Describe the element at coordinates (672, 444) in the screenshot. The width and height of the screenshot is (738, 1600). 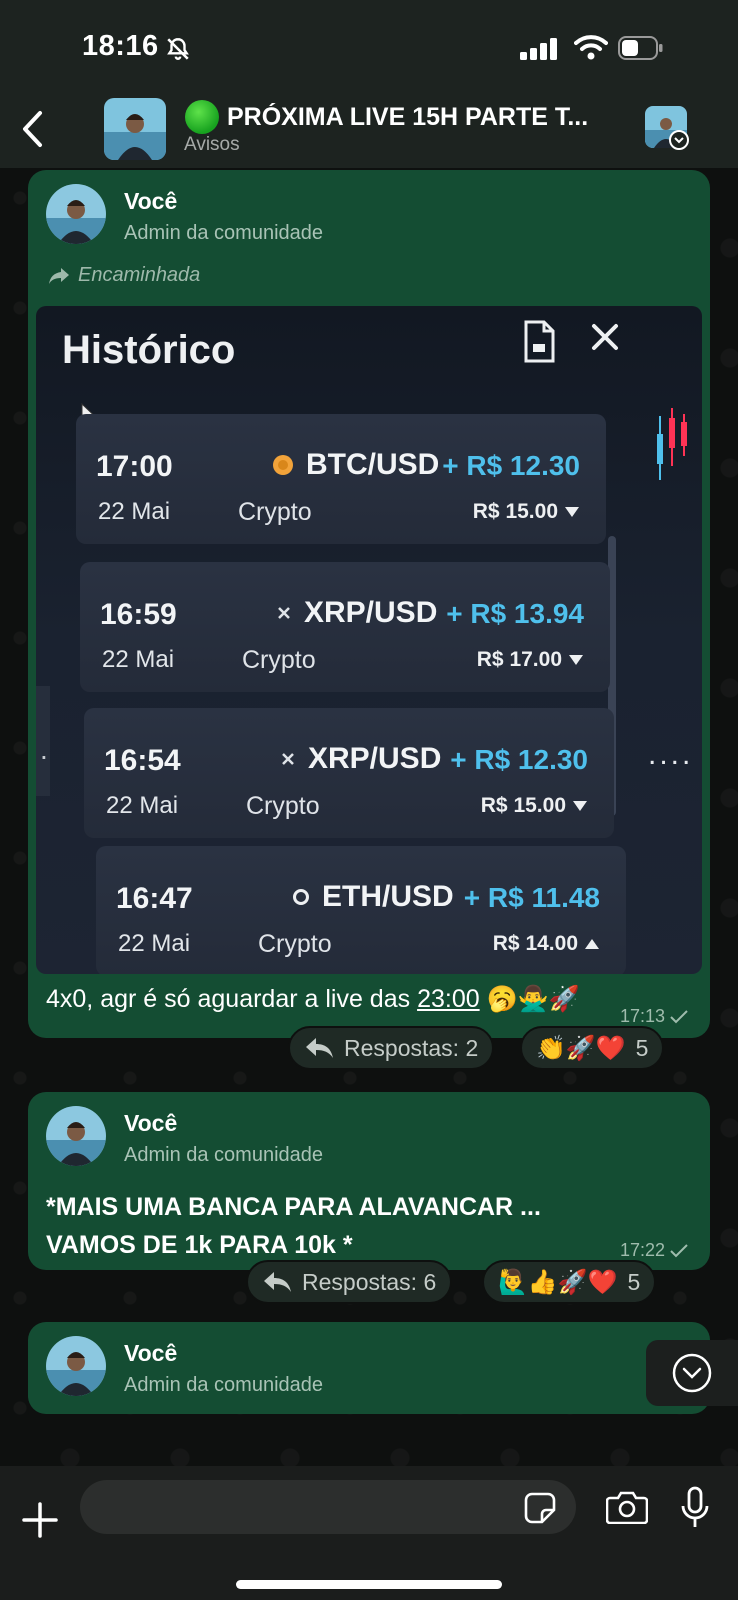
I see `candlestick-chart-icon` at that location.